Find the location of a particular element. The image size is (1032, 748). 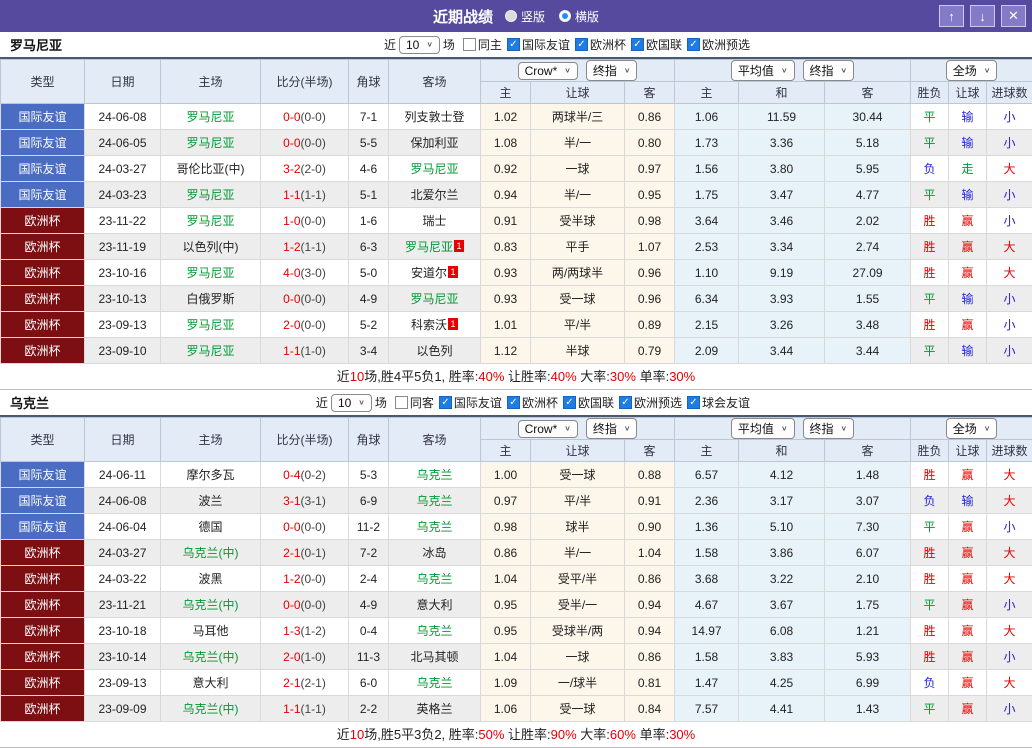

filter-checkbox: ✓ 球会友谊 is located at coordinates (718, 402).